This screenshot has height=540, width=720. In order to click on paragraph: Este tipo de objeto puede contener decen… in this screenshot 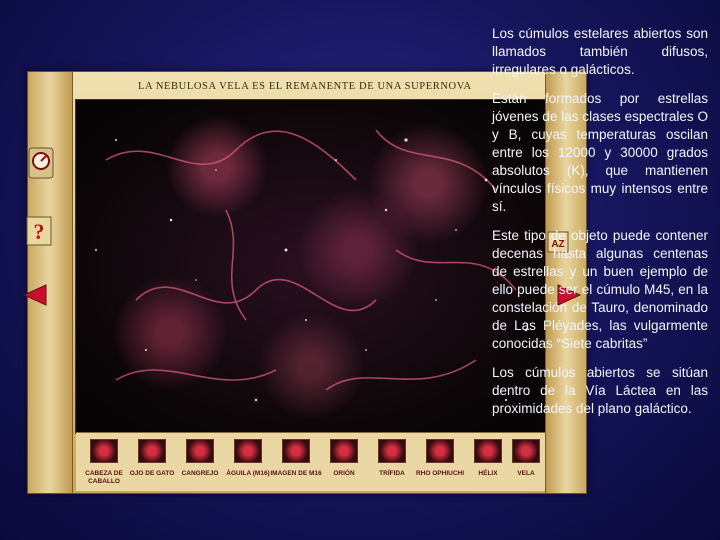, I will do `click(600, 289)`.